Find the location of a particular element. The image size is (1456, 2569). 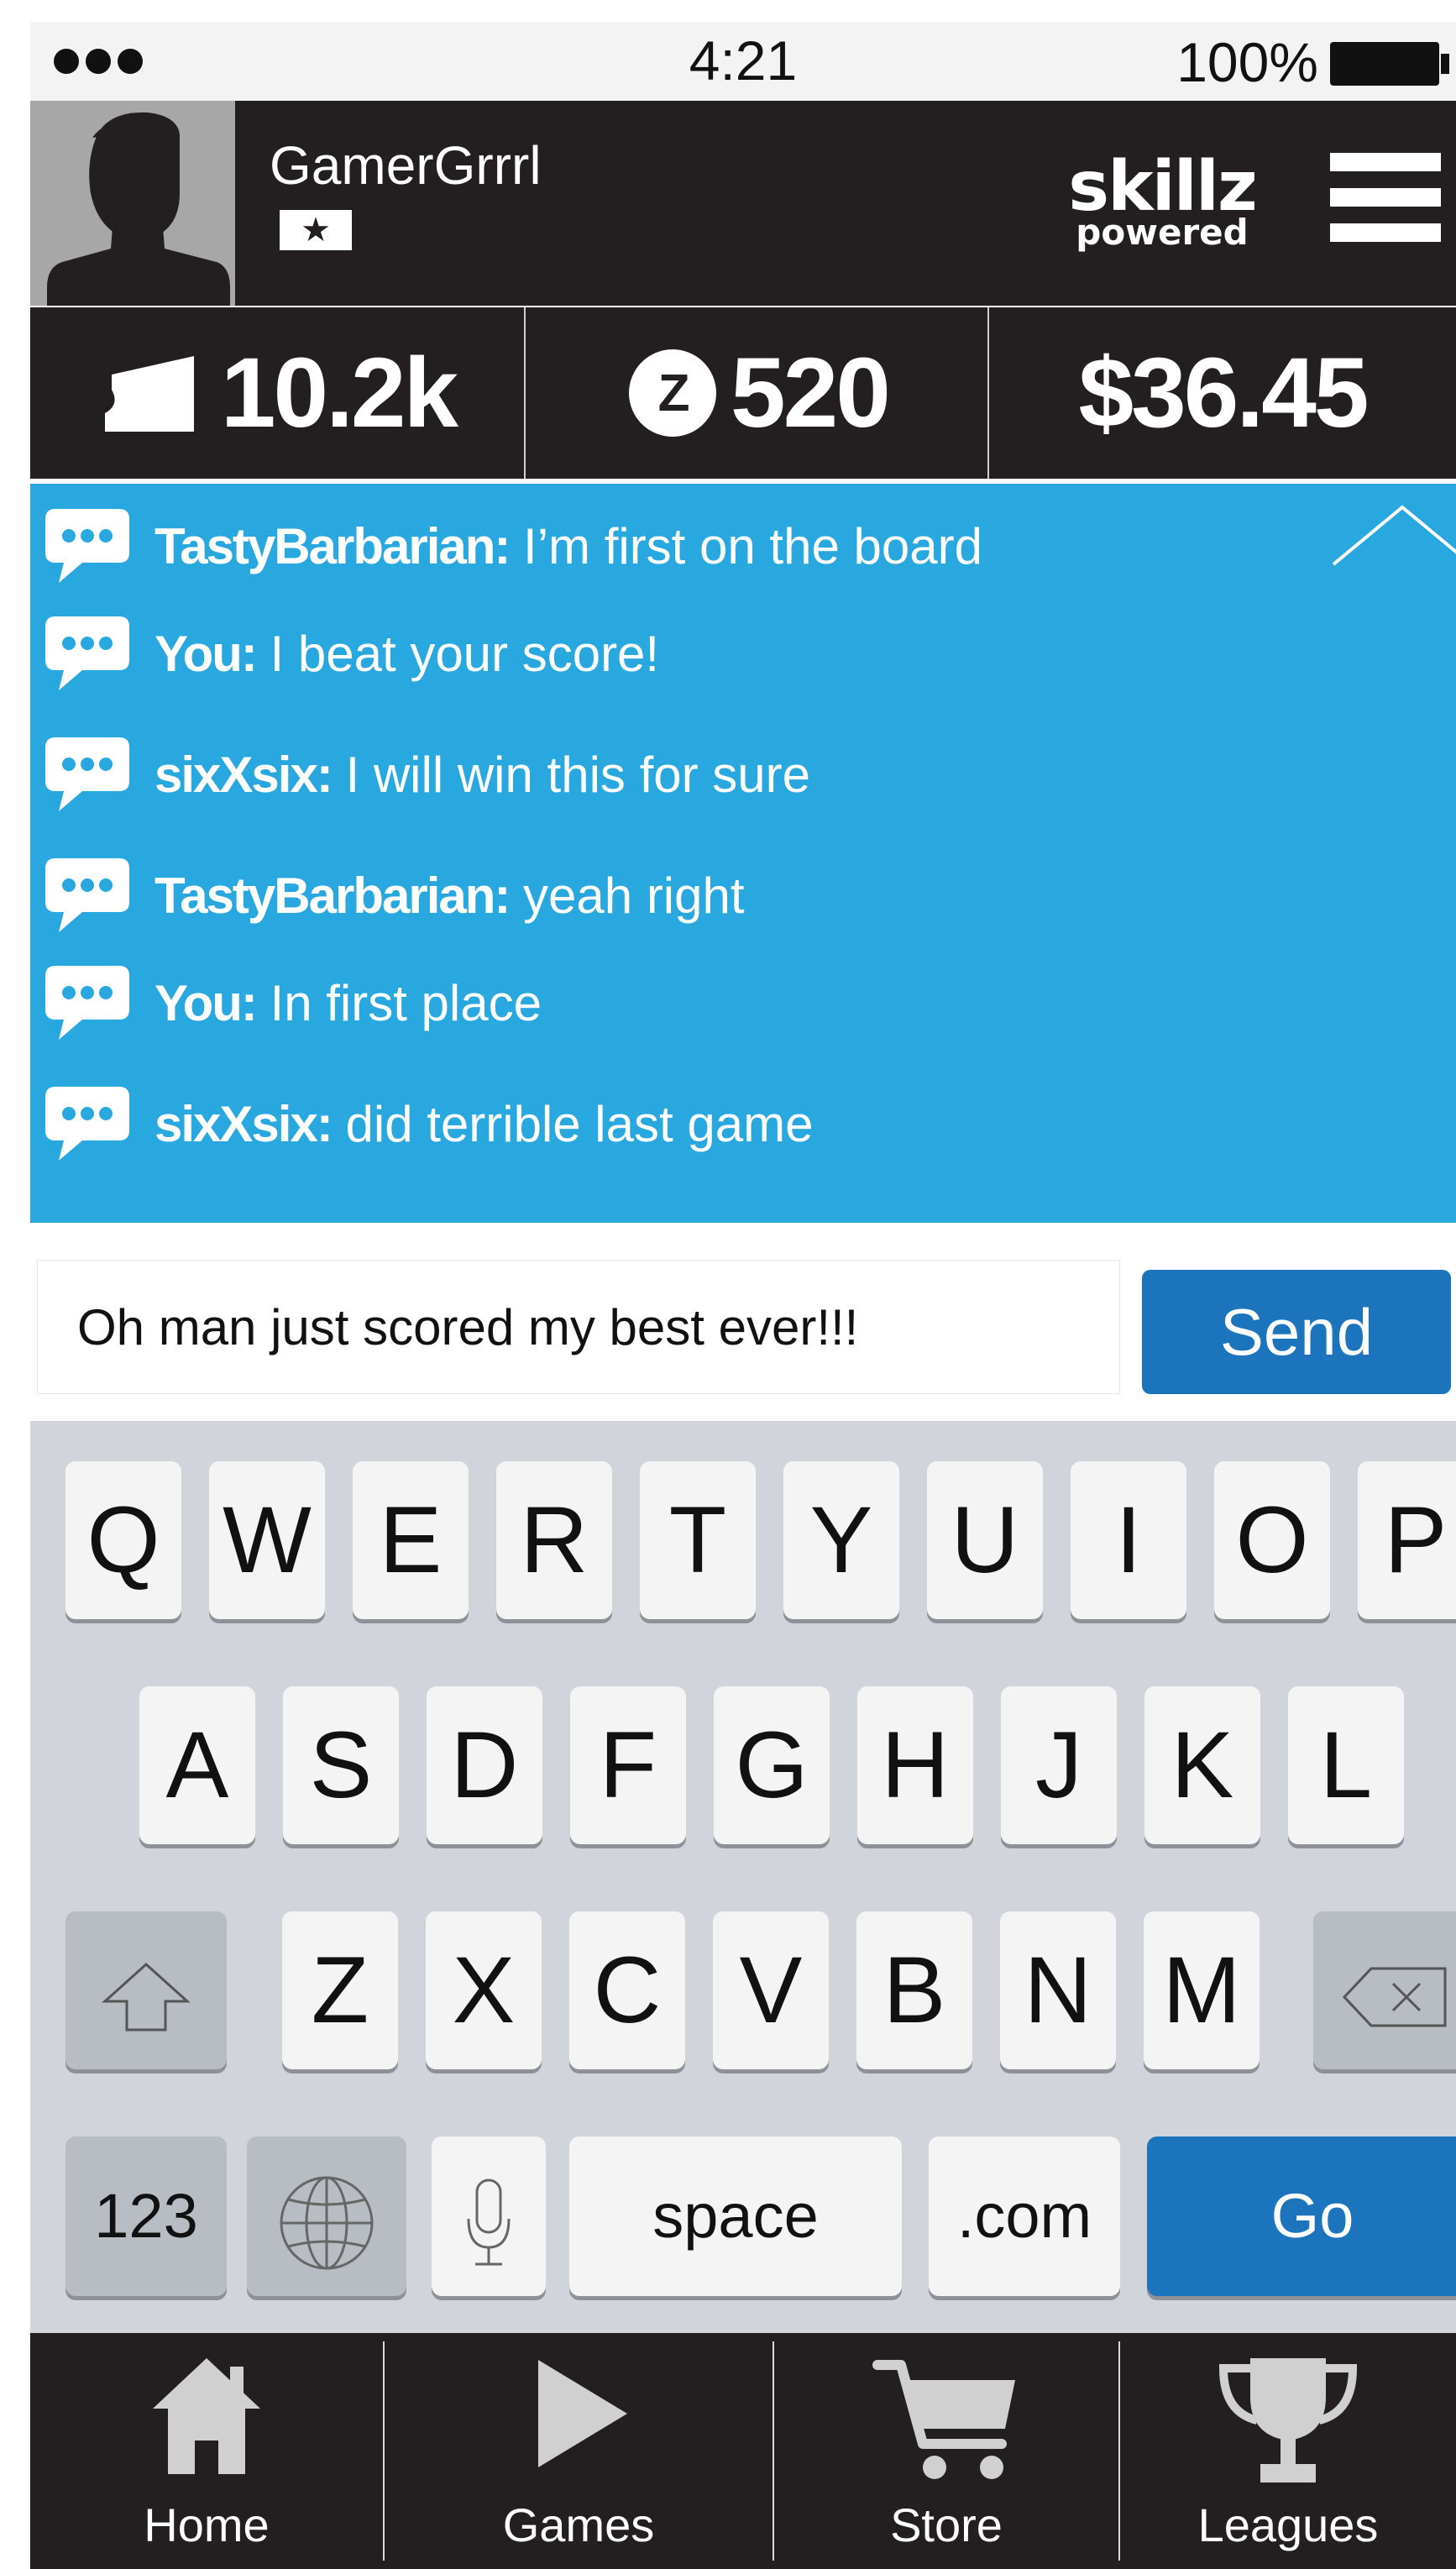

z-coin-balance: Z 520 is located at coordinates (757, 393).